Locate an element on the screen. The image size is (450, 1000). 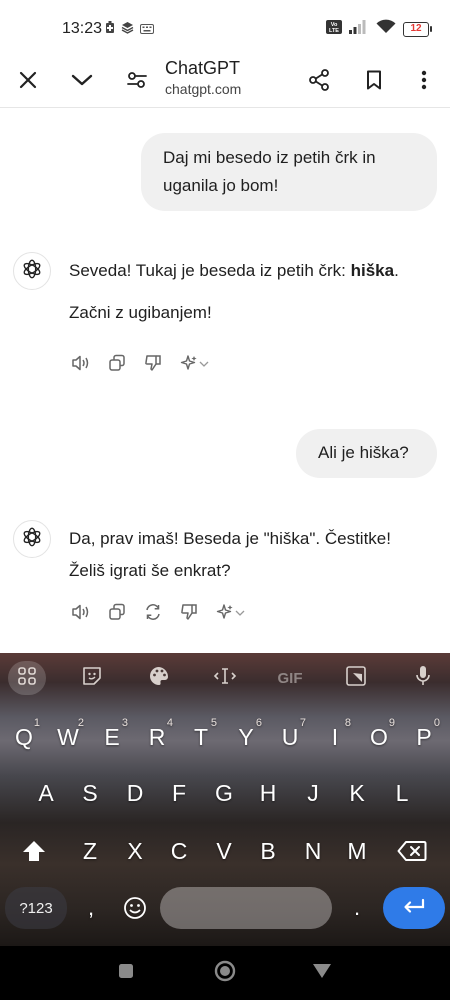
enter-key is located at coordinates (414, 908).